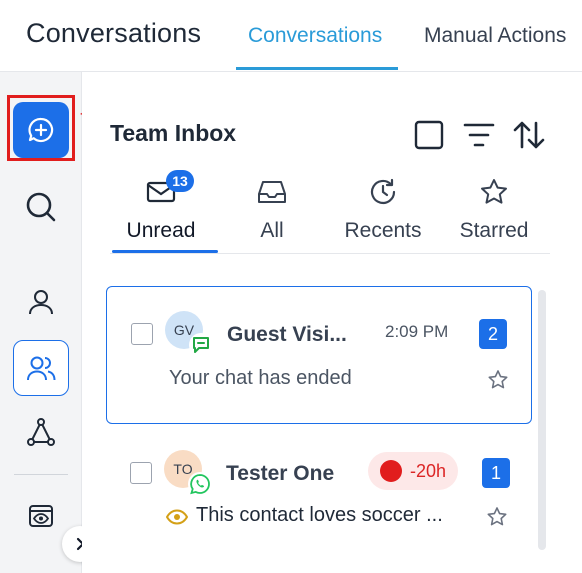 This screenshot has height=573, width=582. What do you see at coordinates (272, 192) in the screenshot?
I see `inbox-tray-icon` at bounding box center [272, 192].